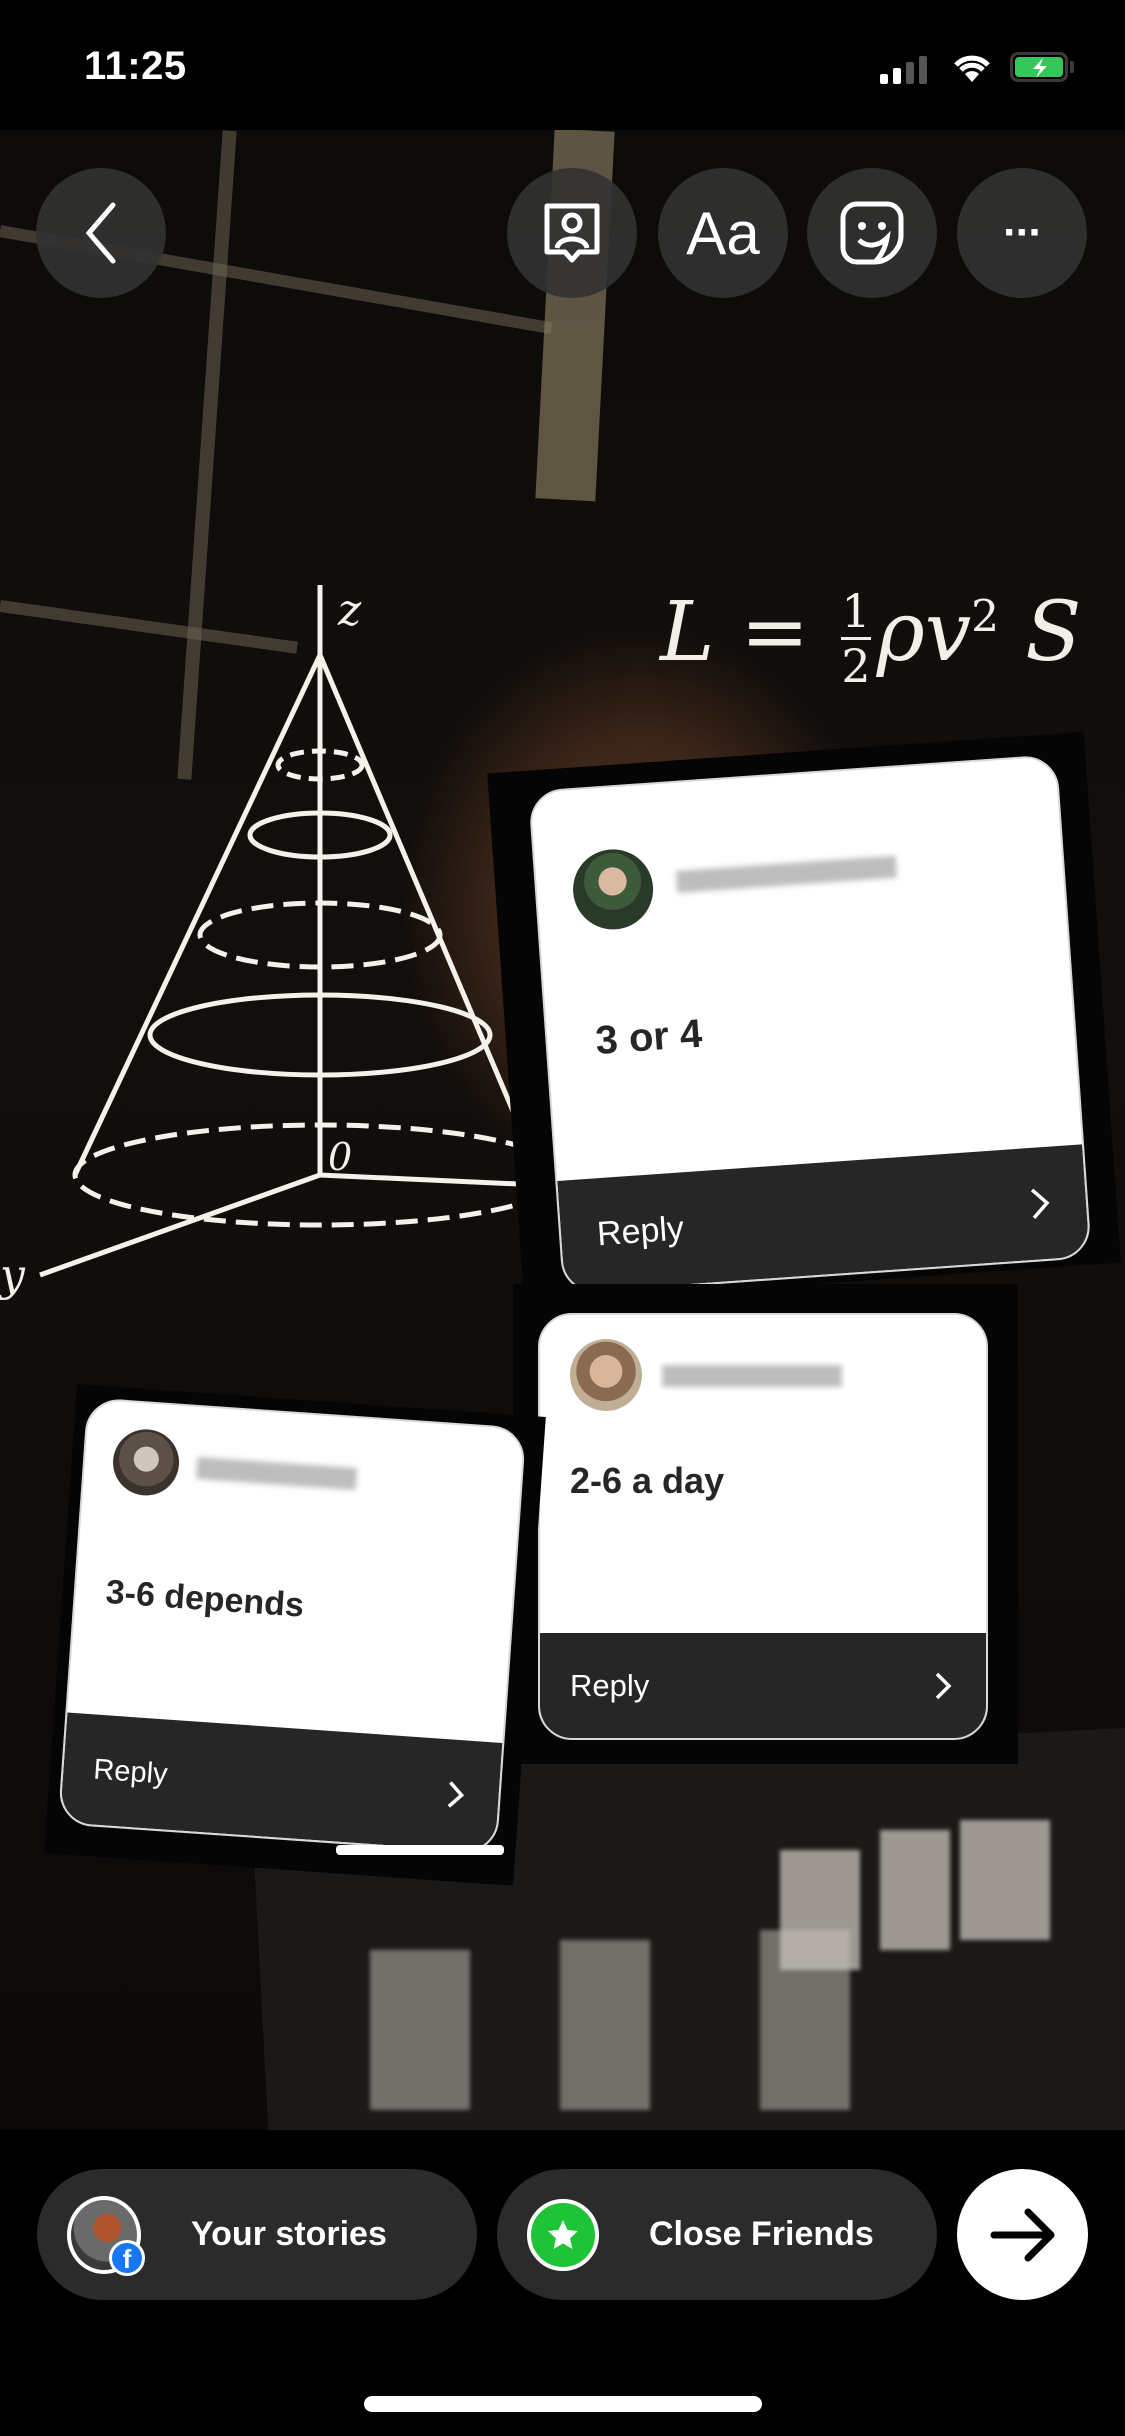 This screenshot has width=1125, height=2436. I want to click on arrow-right-icon, so click(1022, 2234).